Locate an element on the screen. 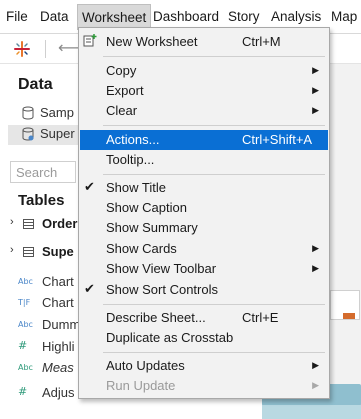  table-label: Order is located at coordinates (60, 223).